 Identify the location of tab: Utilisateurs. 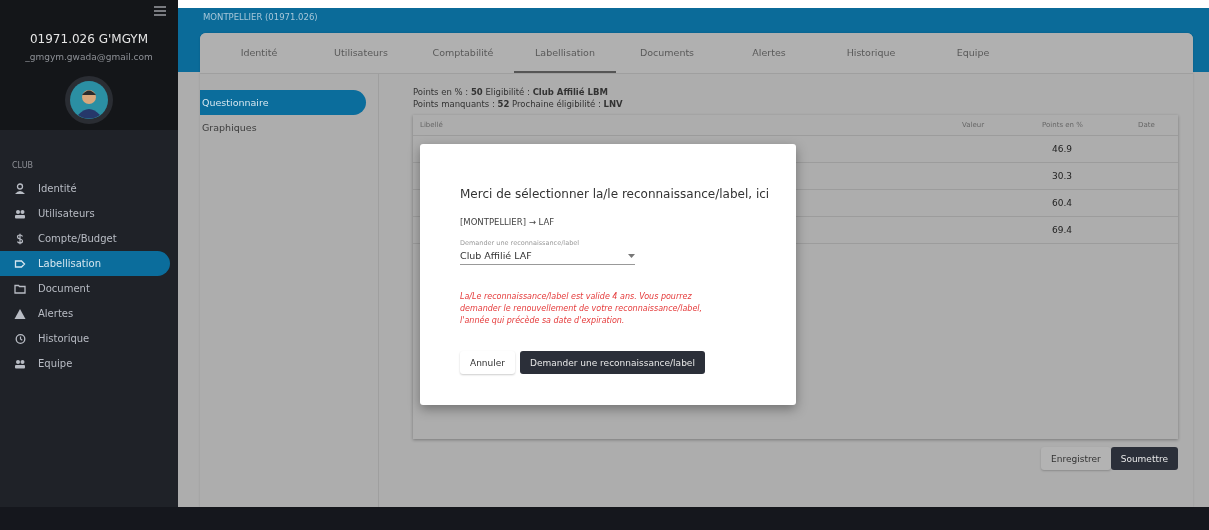
(361, 53).